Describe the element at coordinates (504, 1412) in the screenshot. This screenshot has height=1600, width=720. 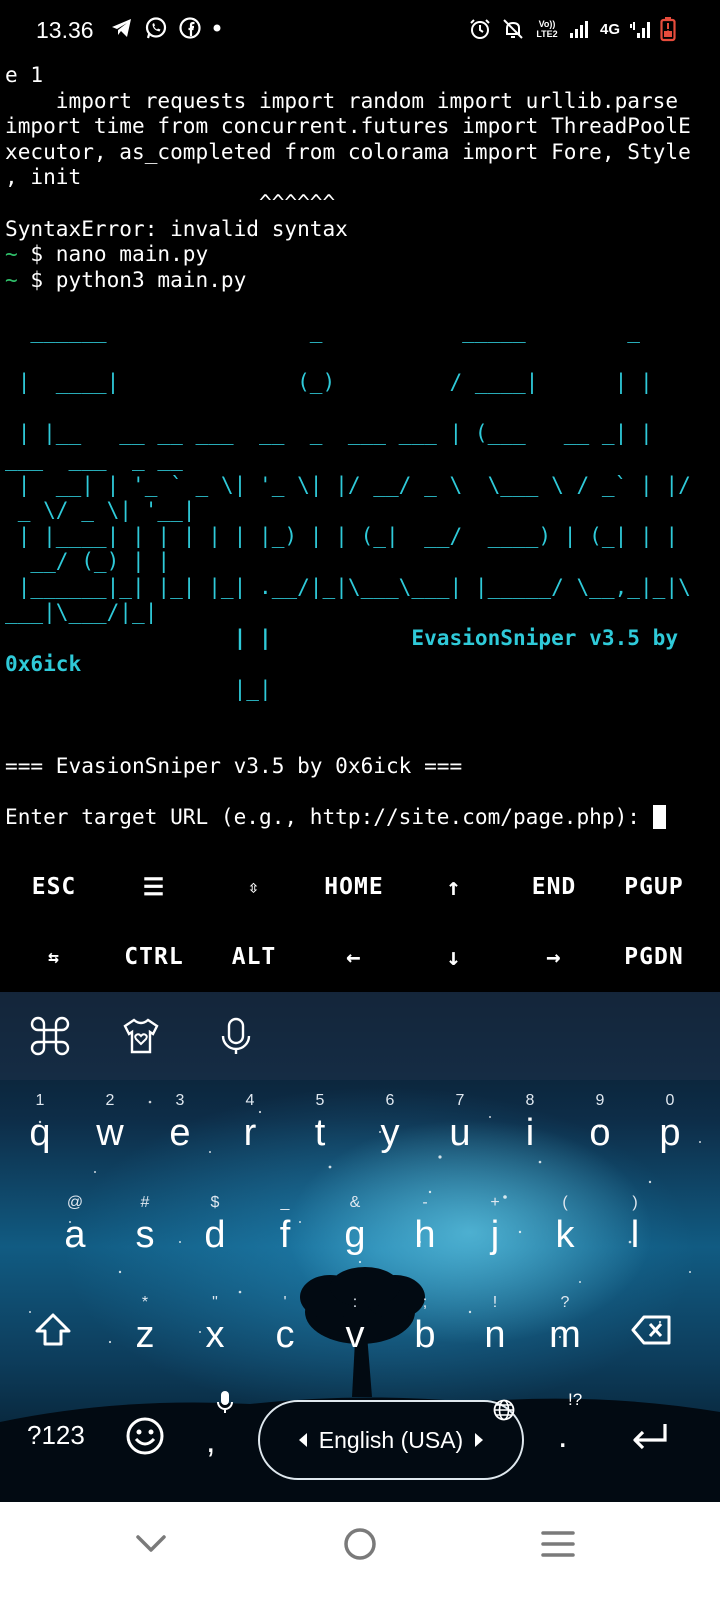
I see `globe-icon` at that location.